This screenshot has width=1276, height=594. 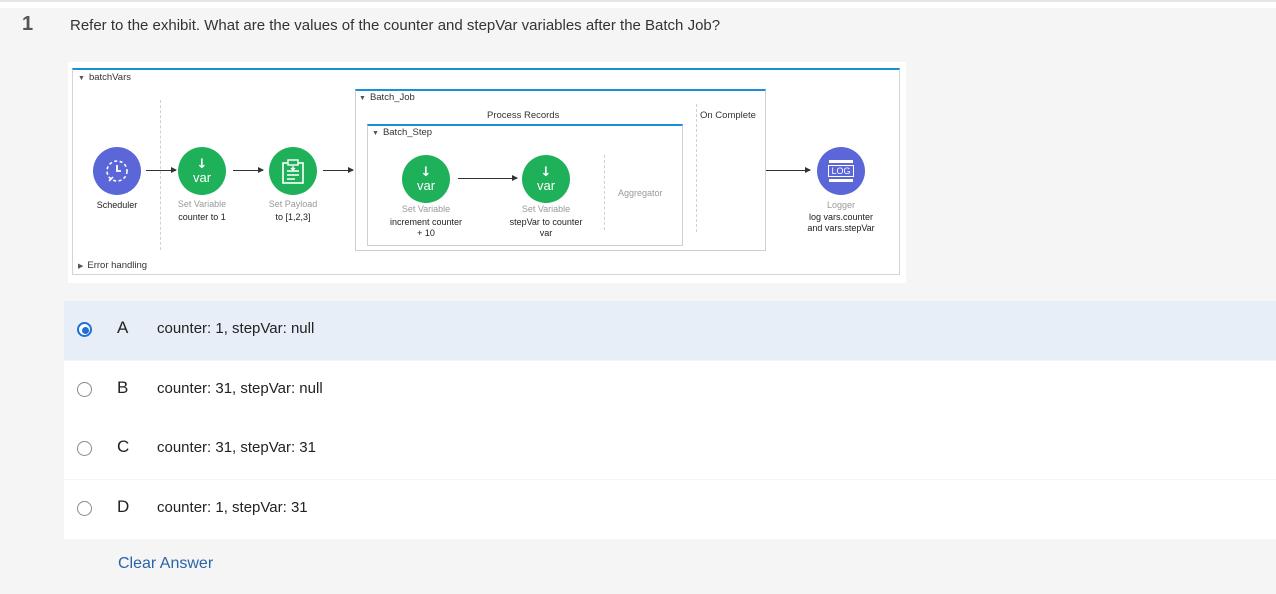 What do you see at coordinates (202, 217) in the screenshot?
I see `set-variable-1-desc: counter to 1` at bounding box center [202, 217].